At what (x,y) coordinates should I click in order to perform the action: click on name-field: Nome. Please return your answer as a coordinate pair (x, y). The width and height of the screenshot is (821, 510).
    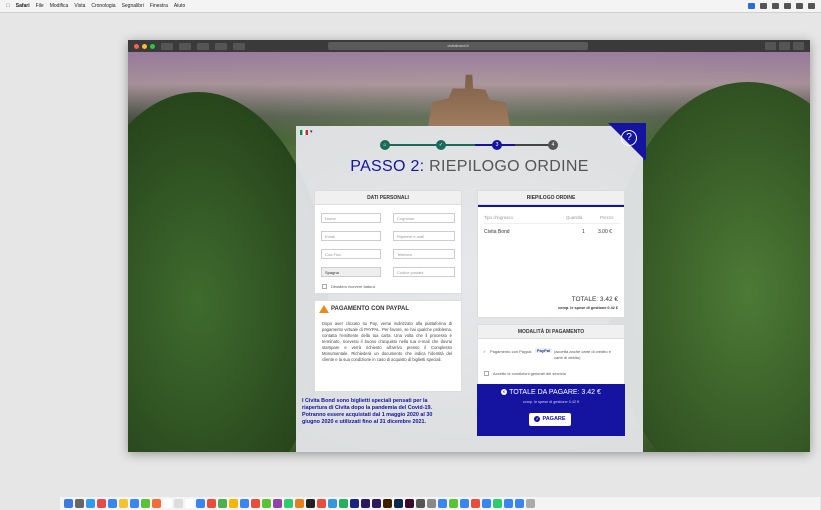
    Looking at the image, I should click on (351, 218).